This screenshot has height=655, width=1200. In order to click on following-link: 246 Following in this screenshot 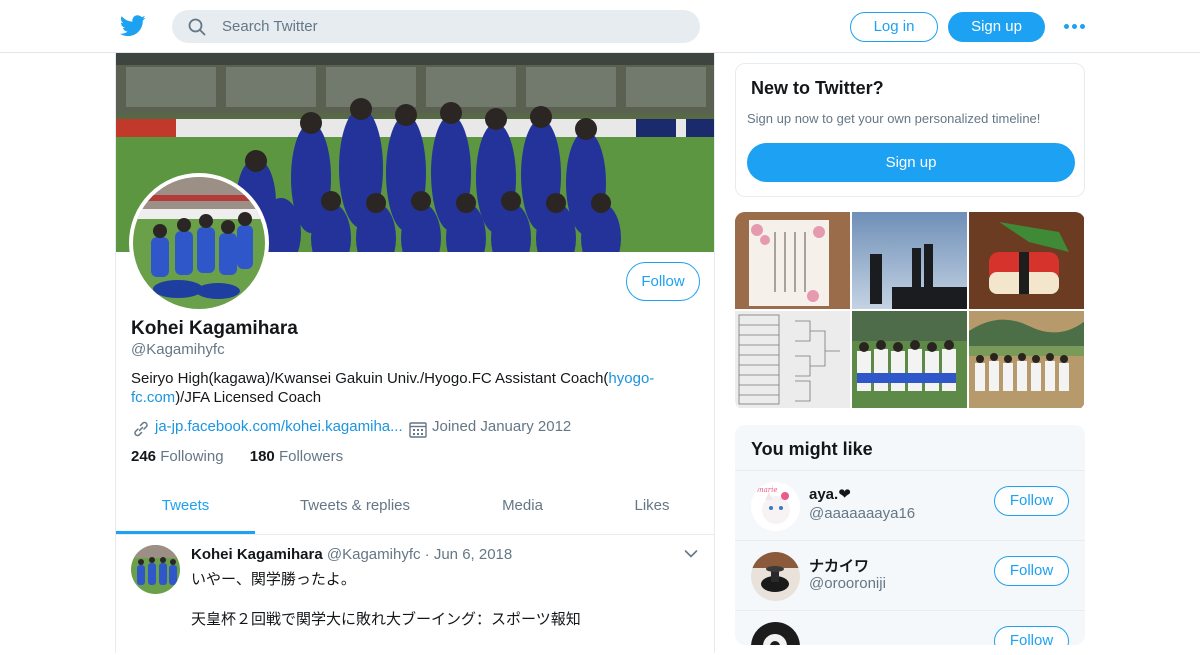, I will do `click(177, 456)`.